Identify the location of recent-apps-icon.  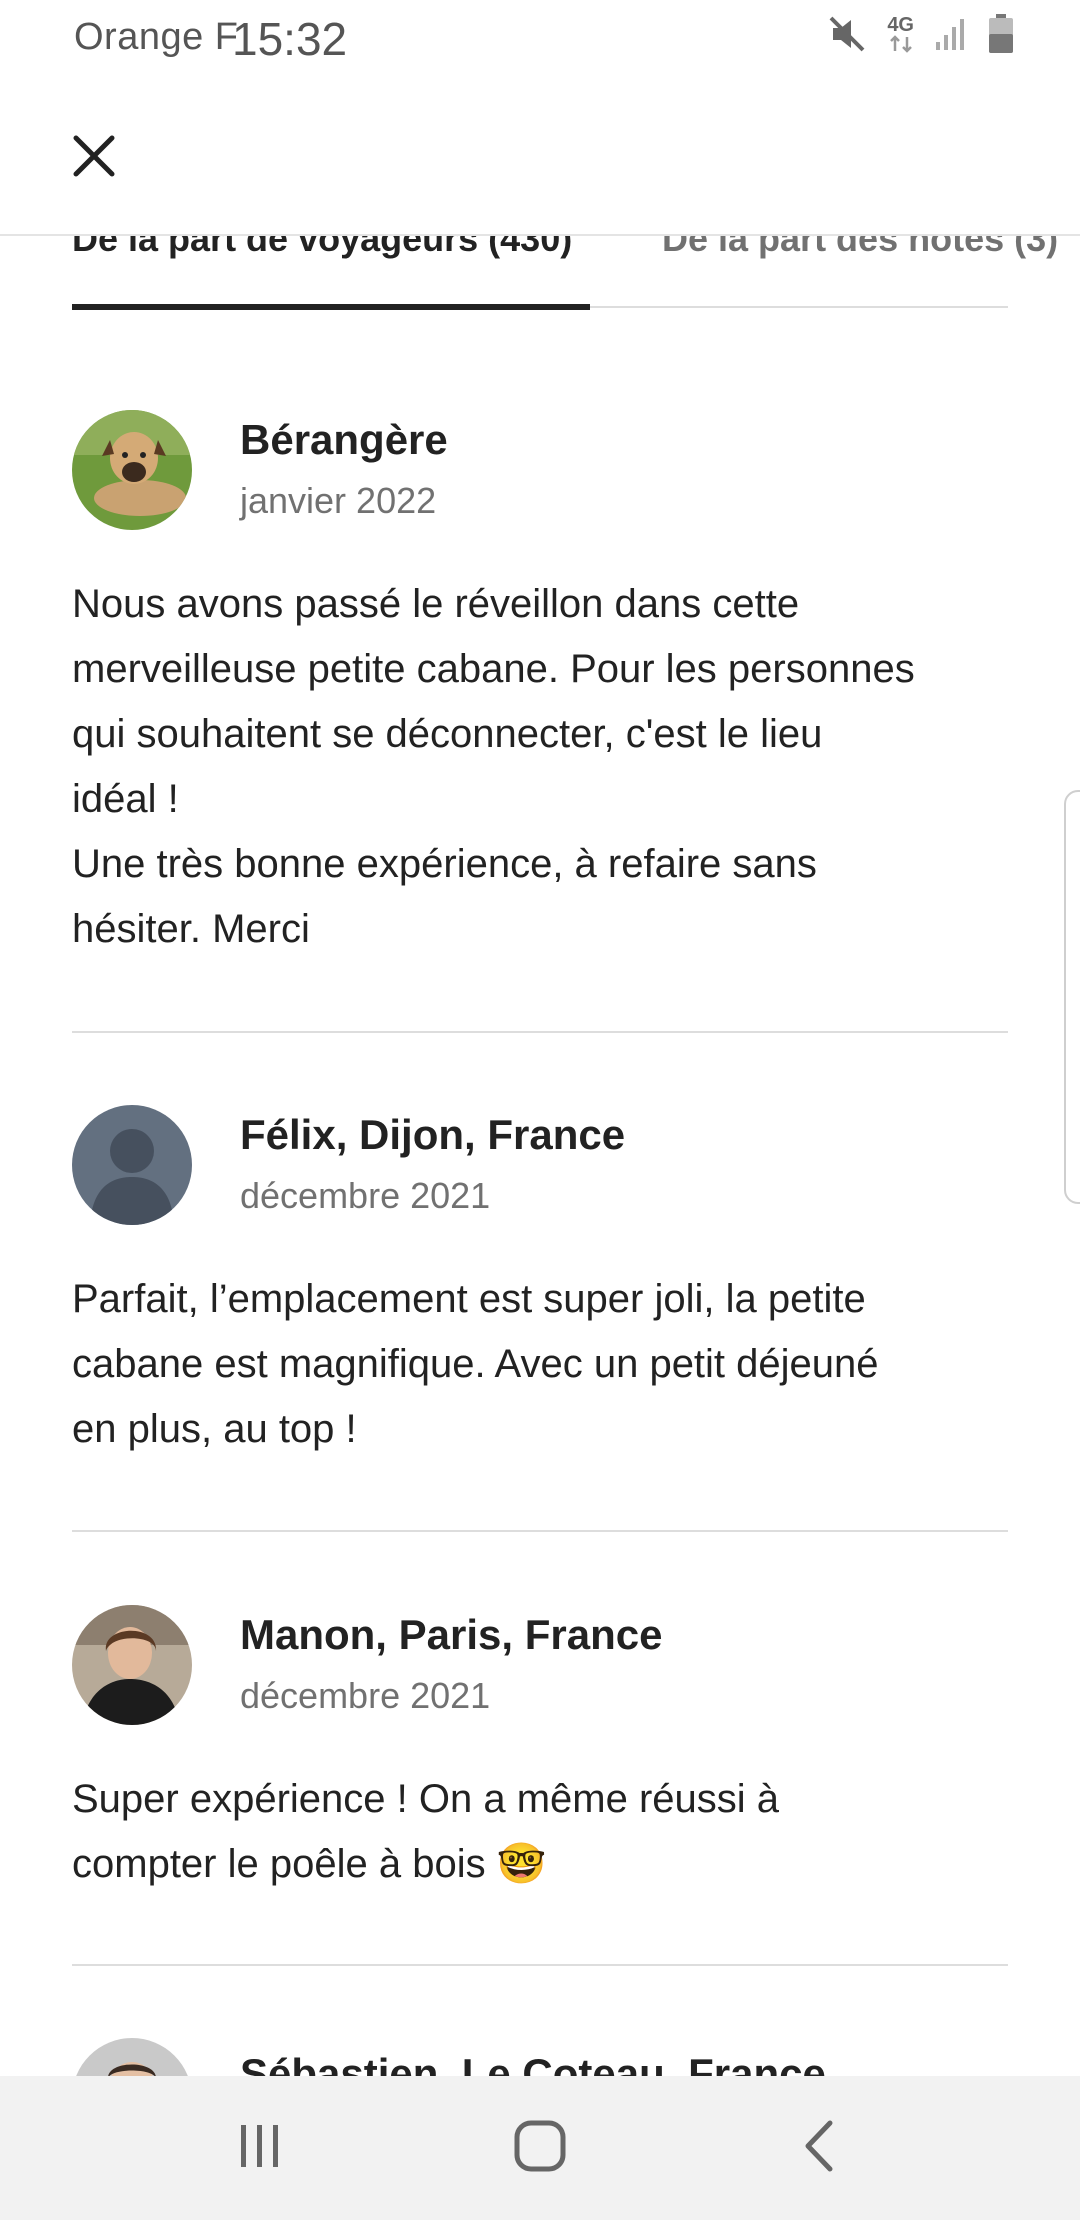
(260, 2148).